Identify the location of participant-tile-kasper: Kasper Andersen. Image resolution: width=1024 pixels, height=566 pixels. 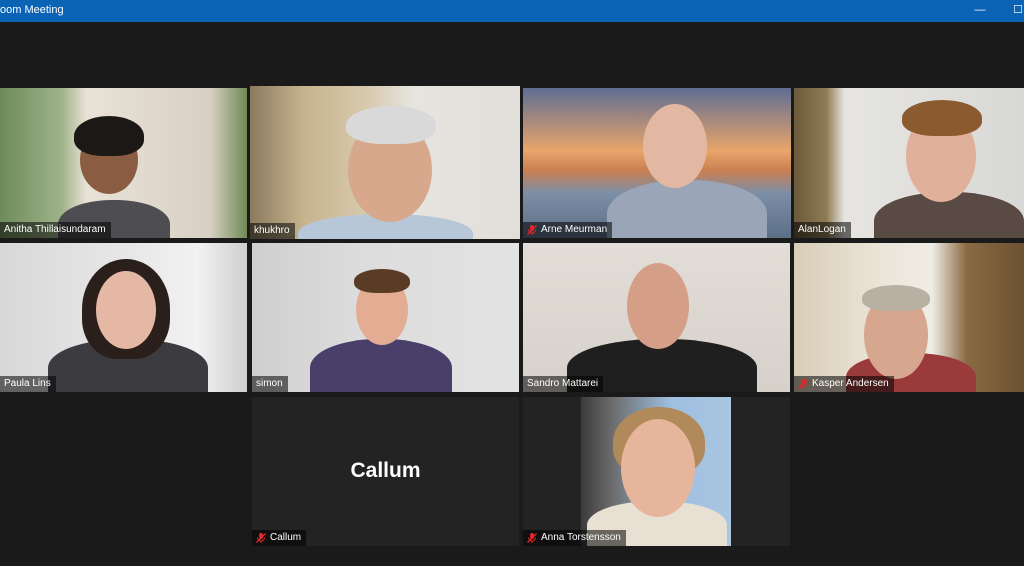
(909, 317).